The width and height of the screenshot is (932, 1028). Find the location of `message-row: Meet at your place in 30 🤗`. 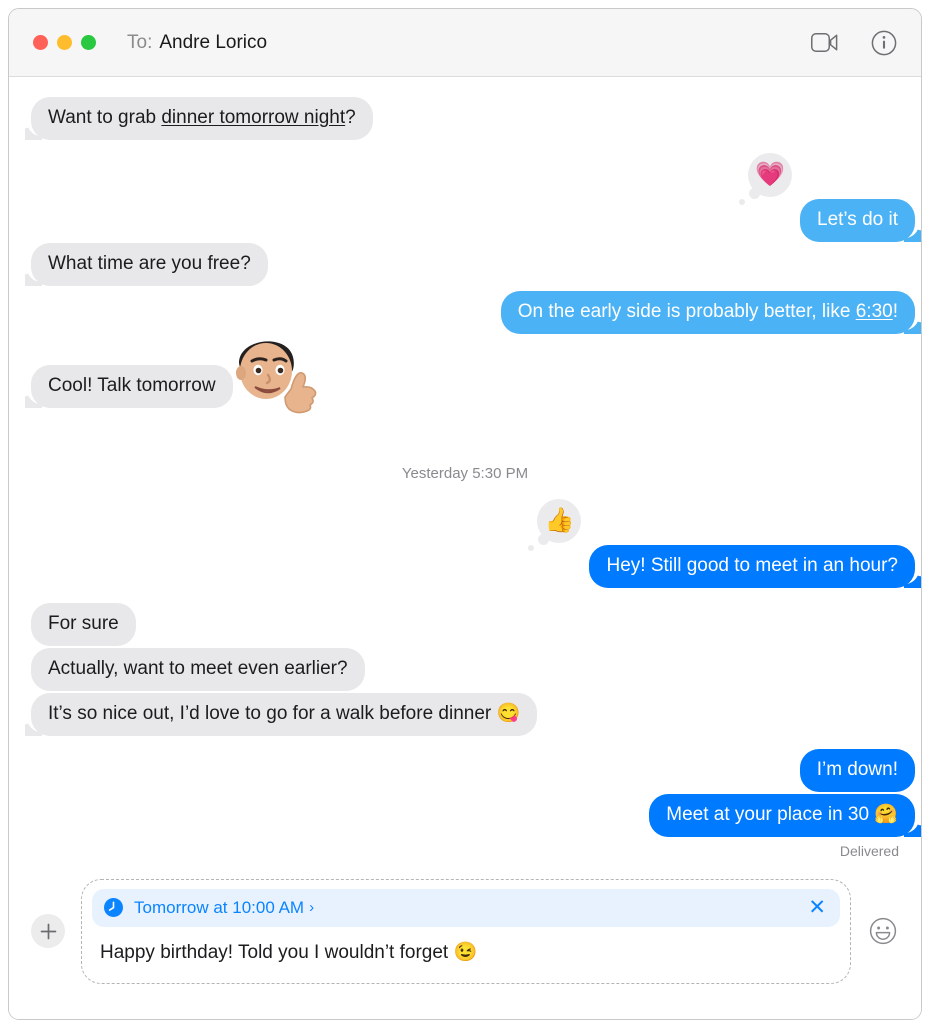

message-row: Meet at your place in 30 🤗 is located at coordinates (782, 815).